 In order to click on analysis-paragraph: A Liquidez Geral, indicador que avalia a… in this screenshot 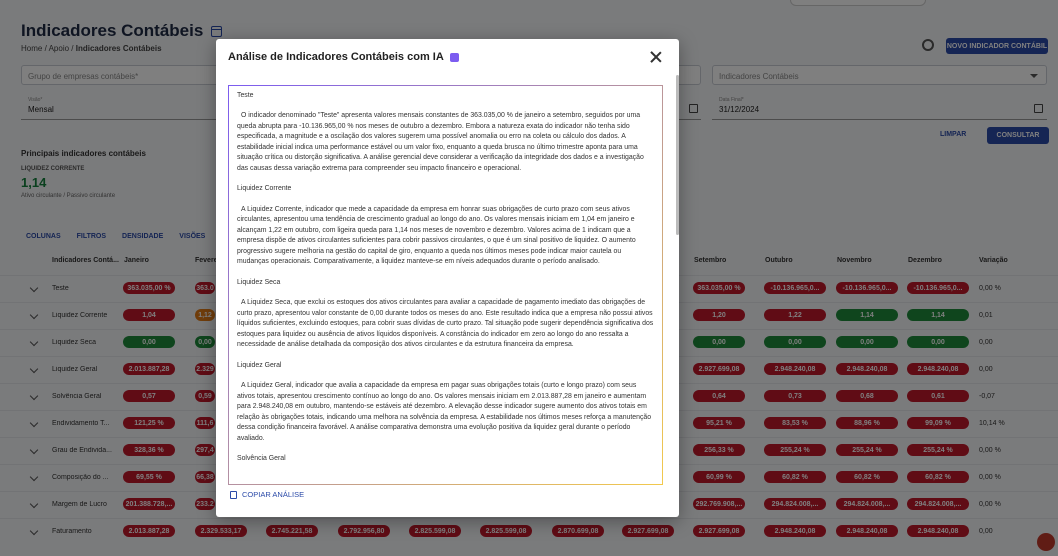, I will do `click(444, 412)`.